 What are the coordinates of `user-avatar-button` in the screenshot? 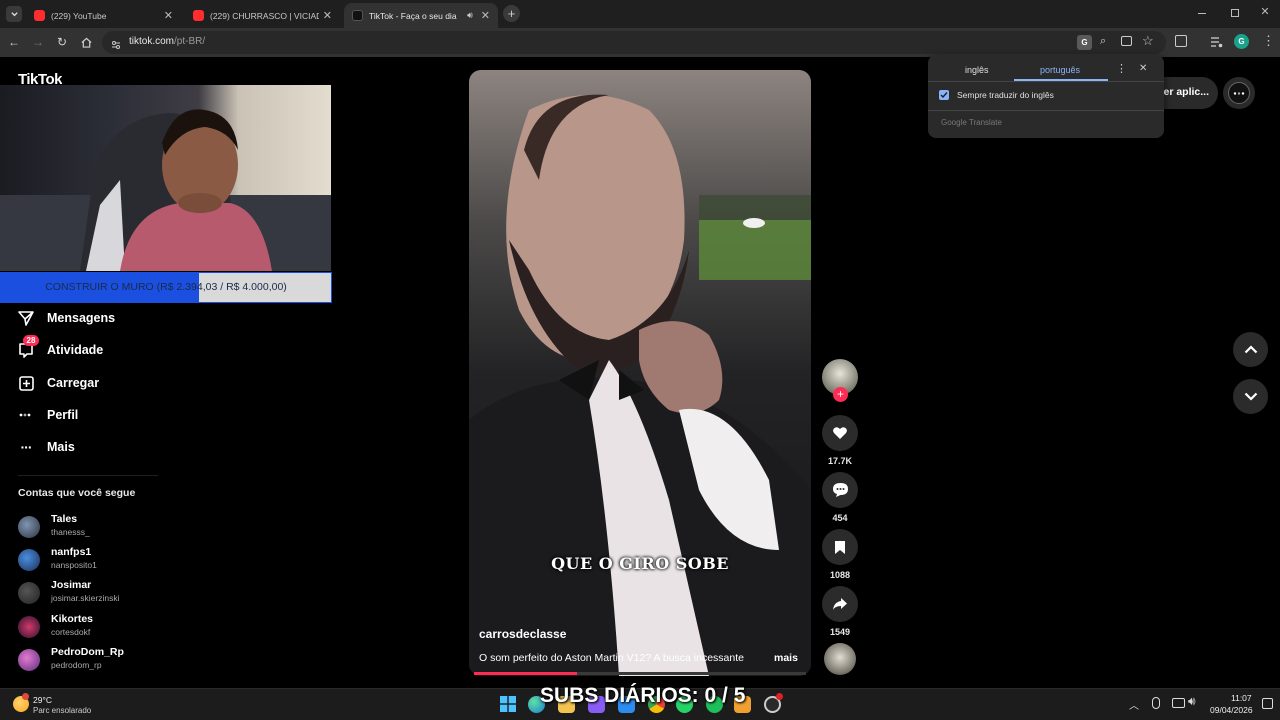 It's located at (1239, 93).